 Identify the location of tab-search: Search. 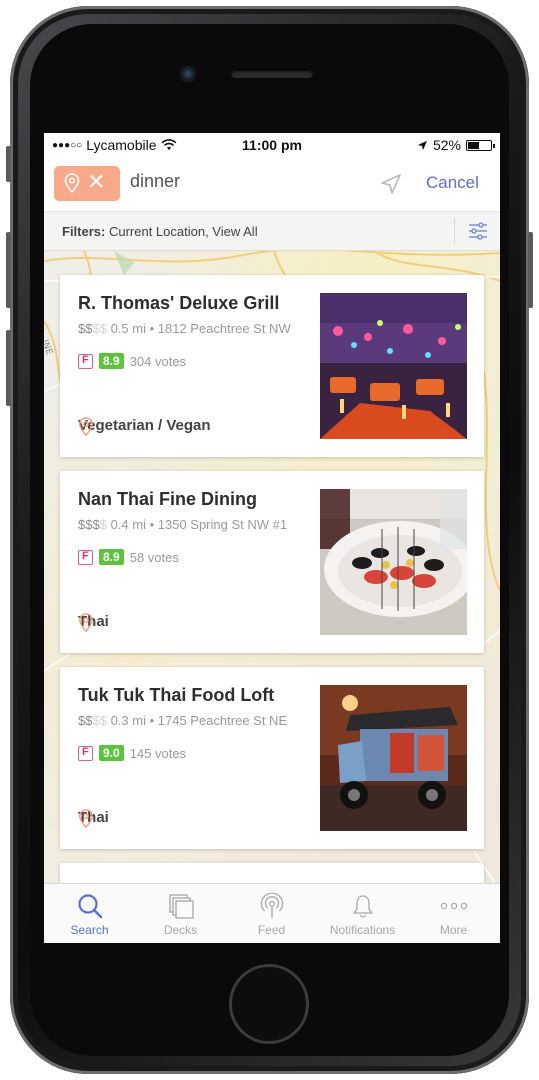
(89, 914).